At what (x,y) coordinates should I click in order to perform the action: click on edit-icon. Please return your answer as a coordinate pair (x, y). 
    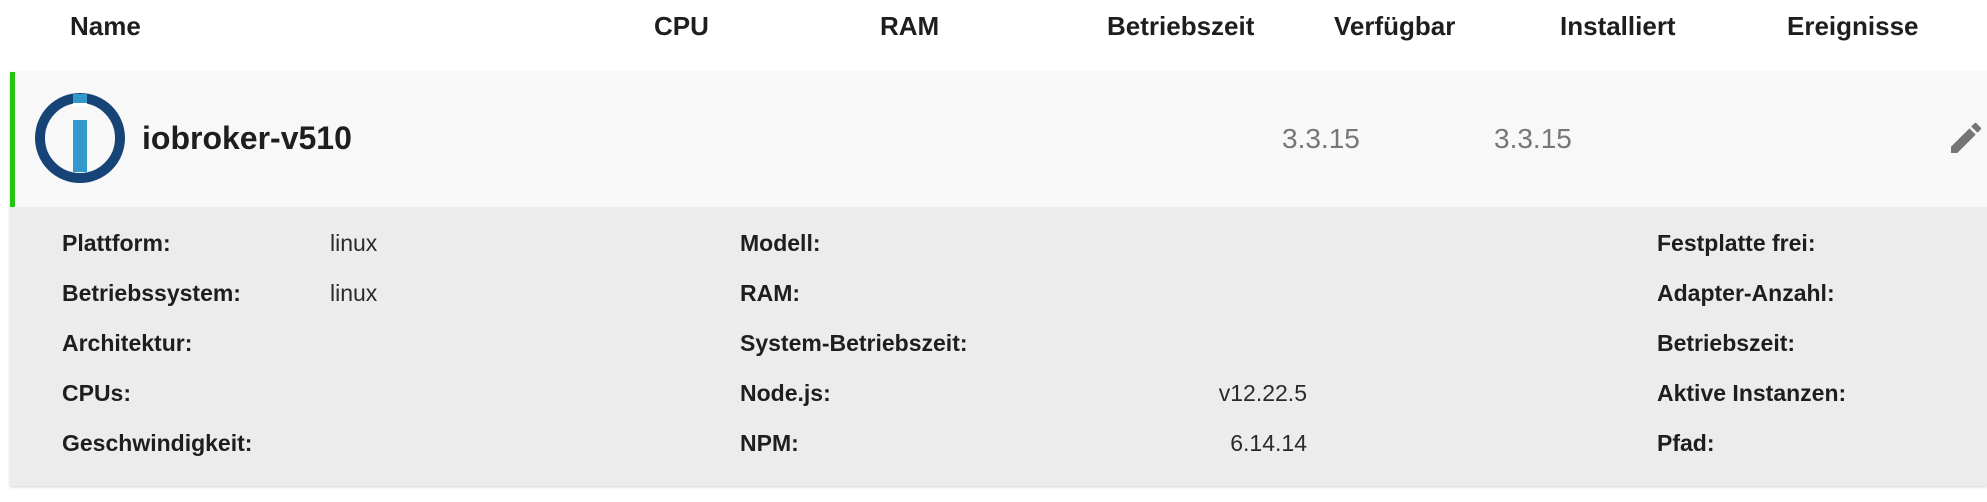
    Looking at the image, I should click on (1966, 138).